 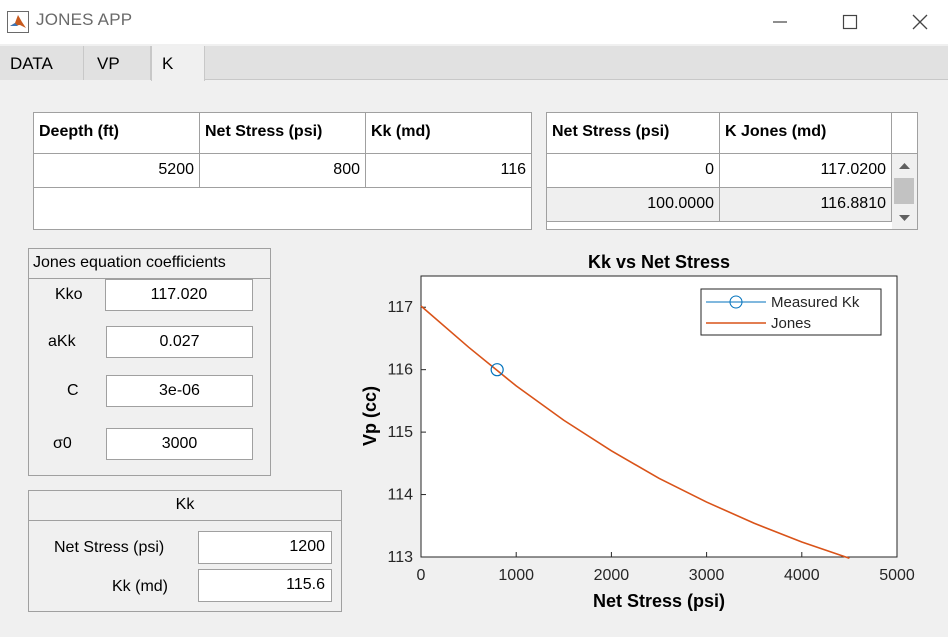 What do you see at coordinates (179, 295) in the screenshot?
I see `kko-field: 117.020` at bounding box center [179, 295].